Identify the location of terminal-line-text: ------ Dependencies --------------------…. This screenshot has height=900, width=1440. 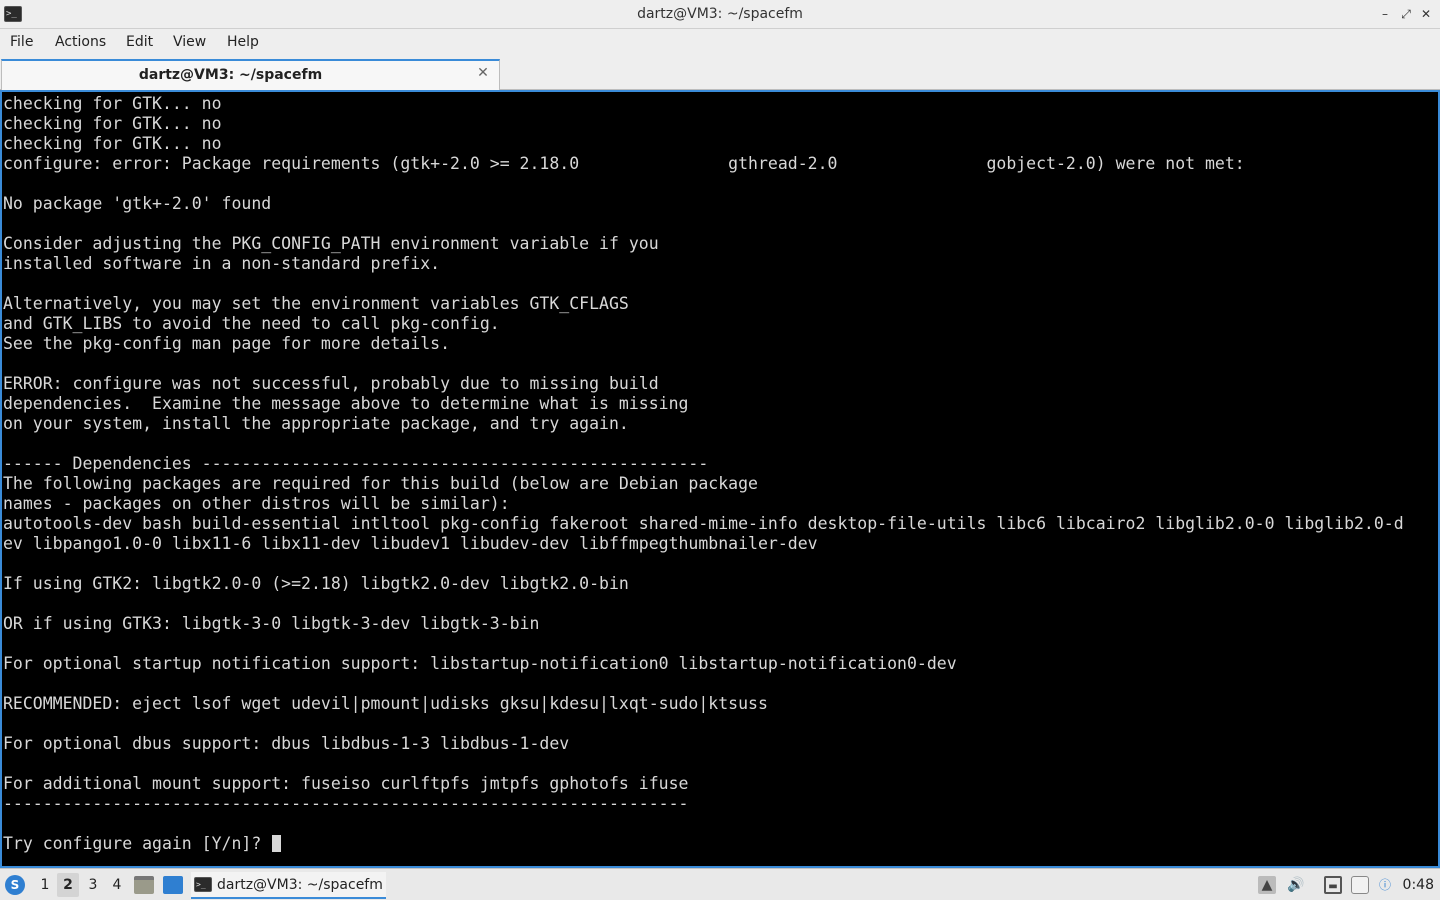
(356, 463).